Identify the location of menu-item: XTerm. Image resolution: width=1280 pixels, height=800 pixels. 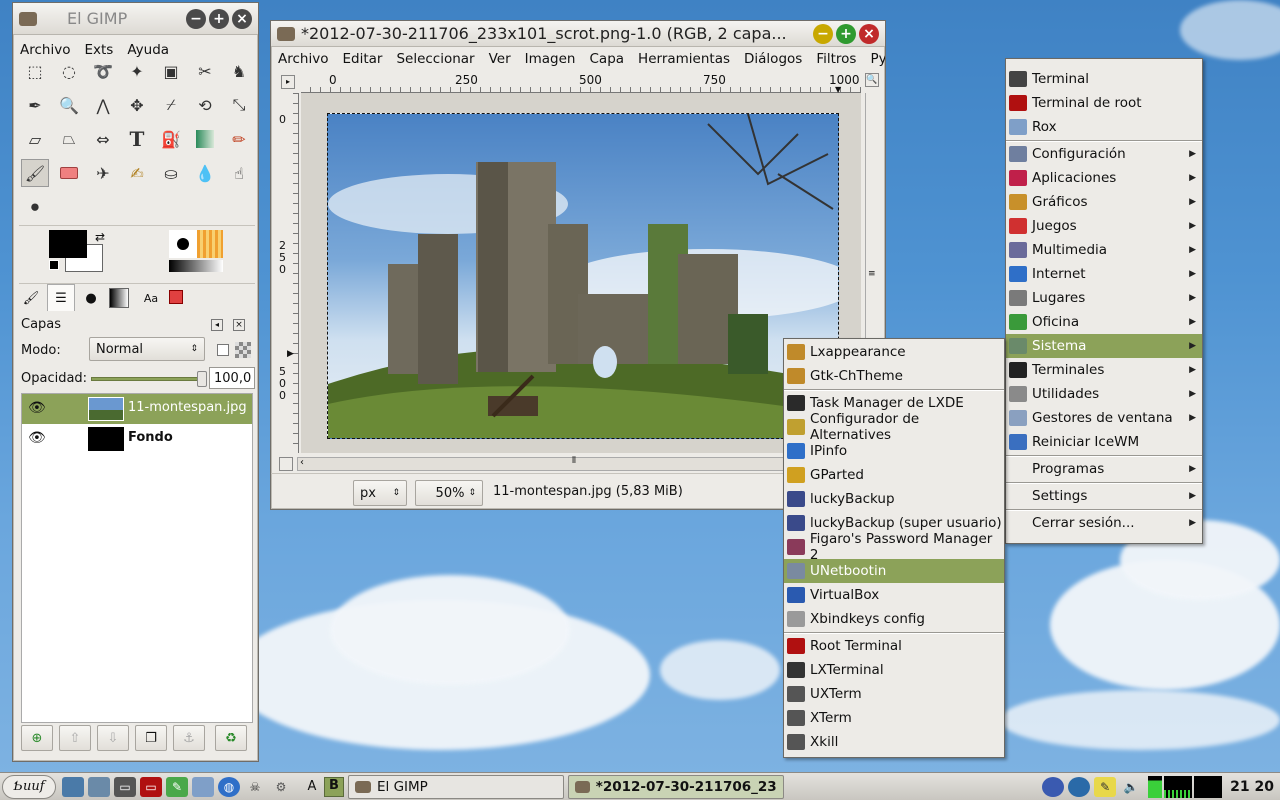
(894, 718).